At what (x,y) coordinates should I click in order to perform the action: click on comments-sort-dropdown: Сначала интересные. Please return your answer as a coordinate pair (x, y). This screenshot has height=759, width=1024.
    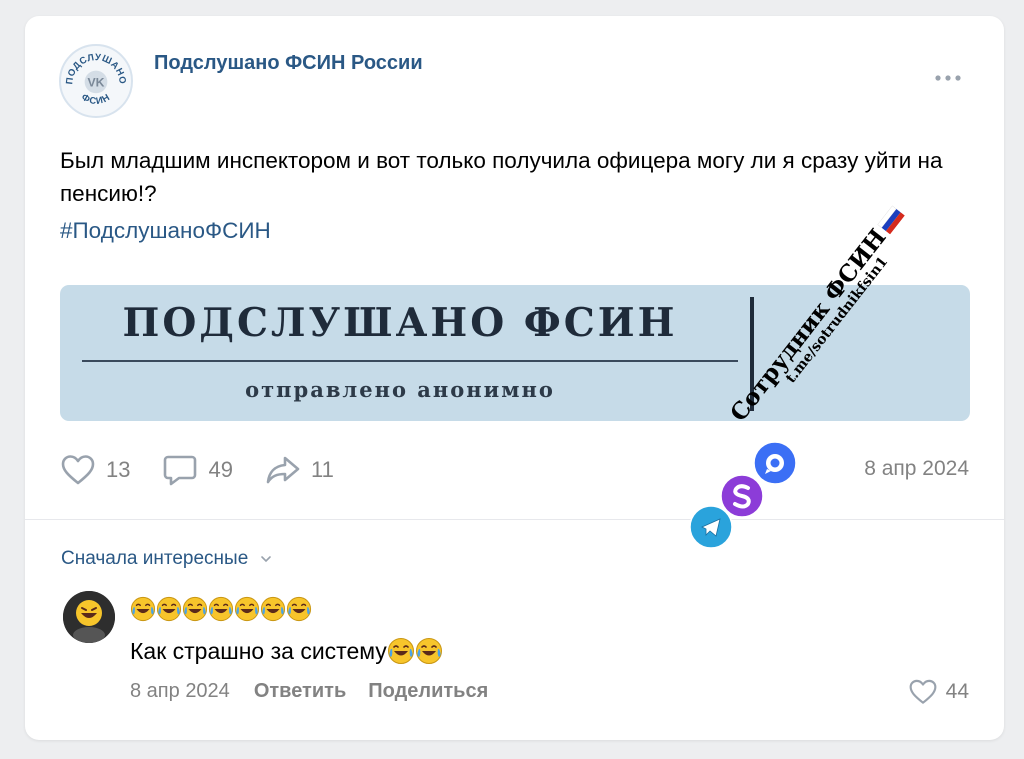
    Looking at the image, I should click on (166, 559).